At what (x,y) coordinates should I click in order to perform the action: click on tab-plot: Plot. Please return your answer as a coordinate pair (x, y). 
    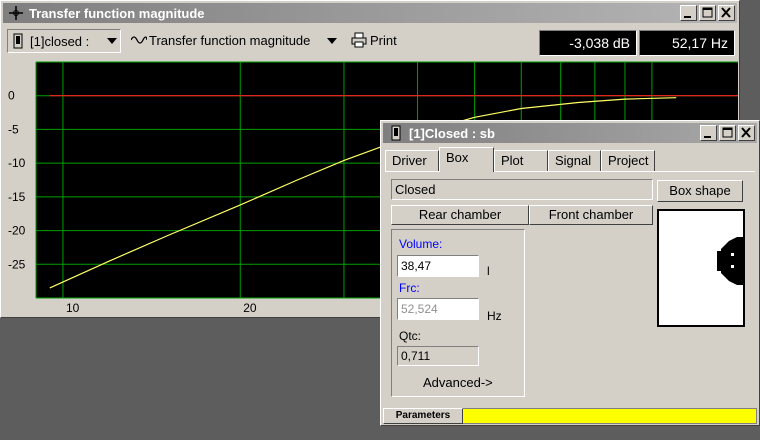
    Looking at the image, I should click on (521, 160).